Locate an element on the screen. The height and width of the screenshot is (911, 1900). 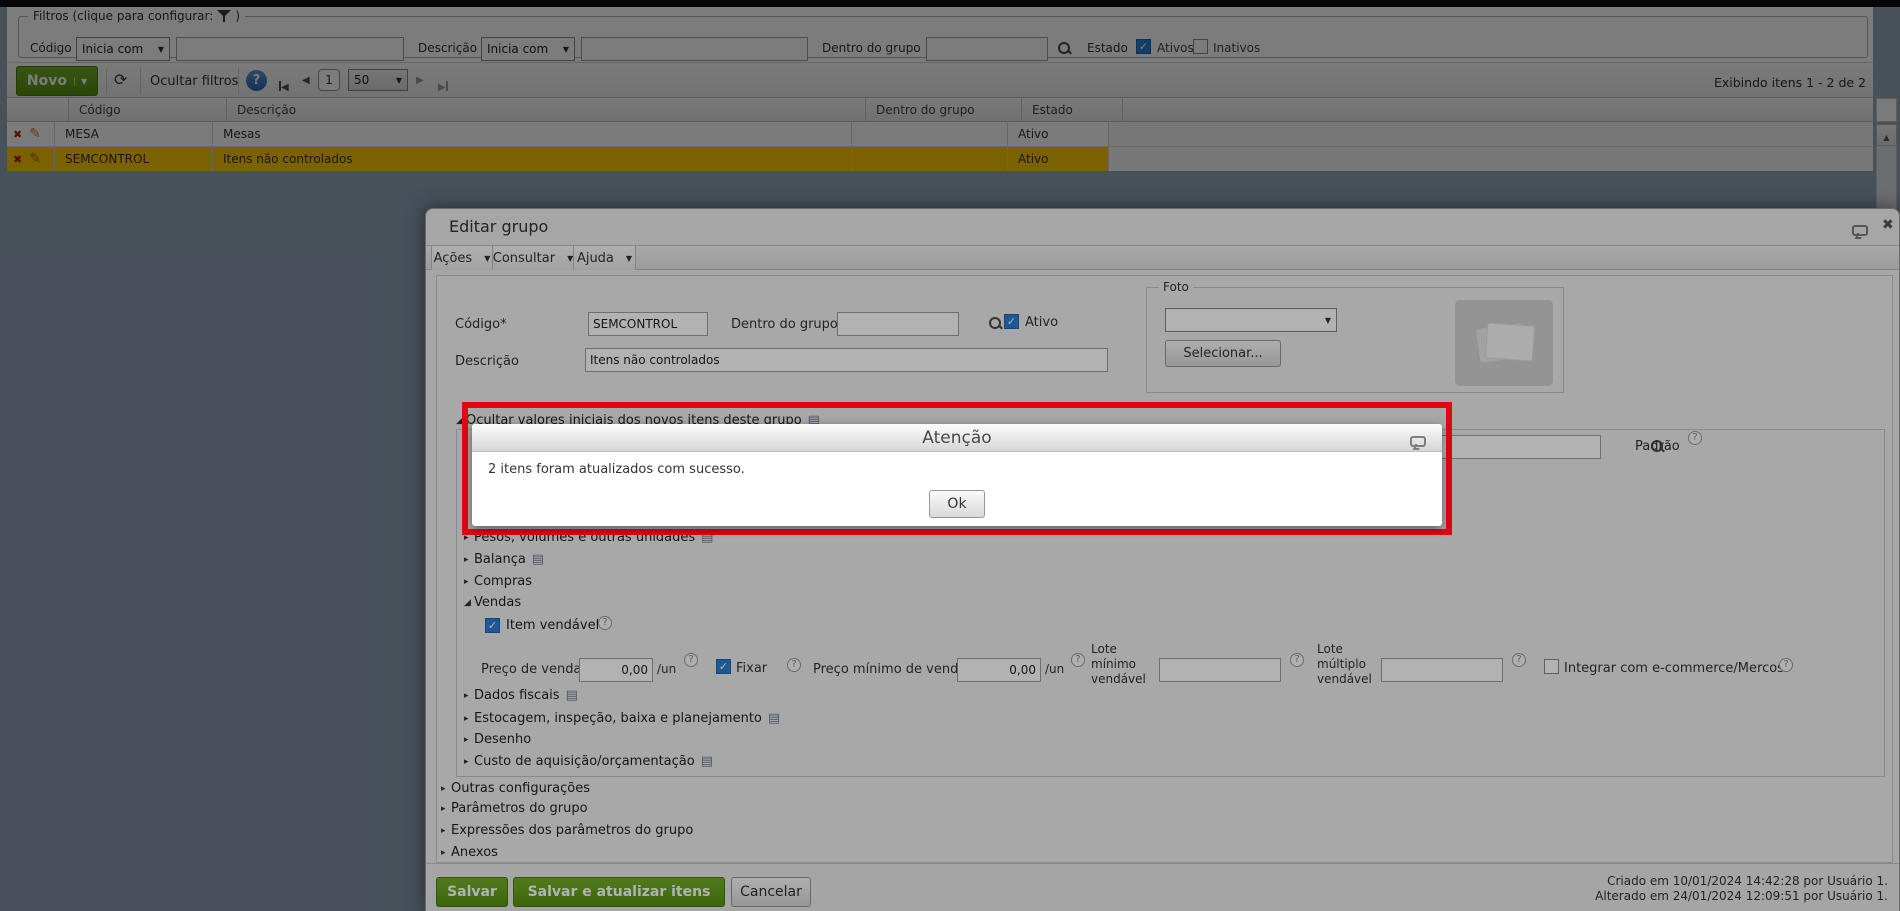
comment-icon is located at coordinates (1418, 441).